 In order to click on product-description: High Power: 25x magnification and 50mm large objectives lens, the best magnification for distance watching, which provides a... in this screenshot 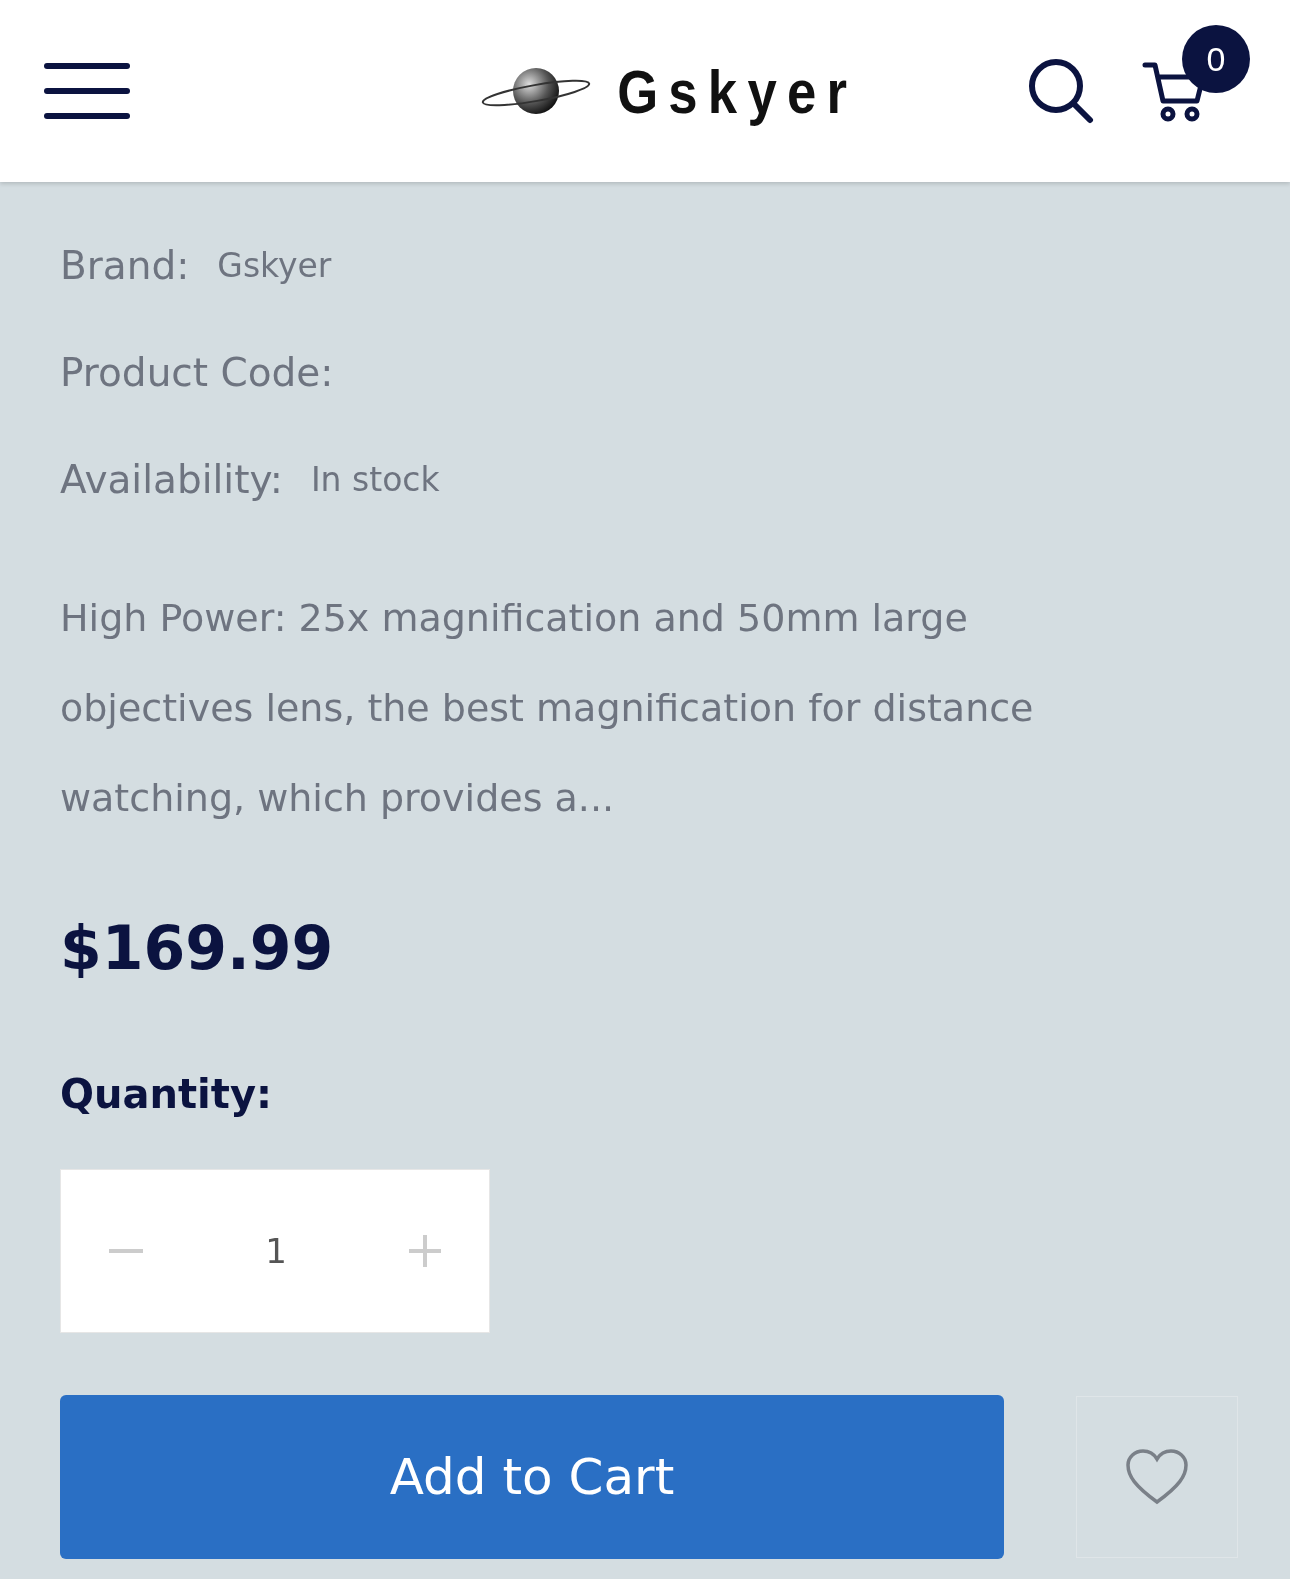, I will do `click(547, 708)`.